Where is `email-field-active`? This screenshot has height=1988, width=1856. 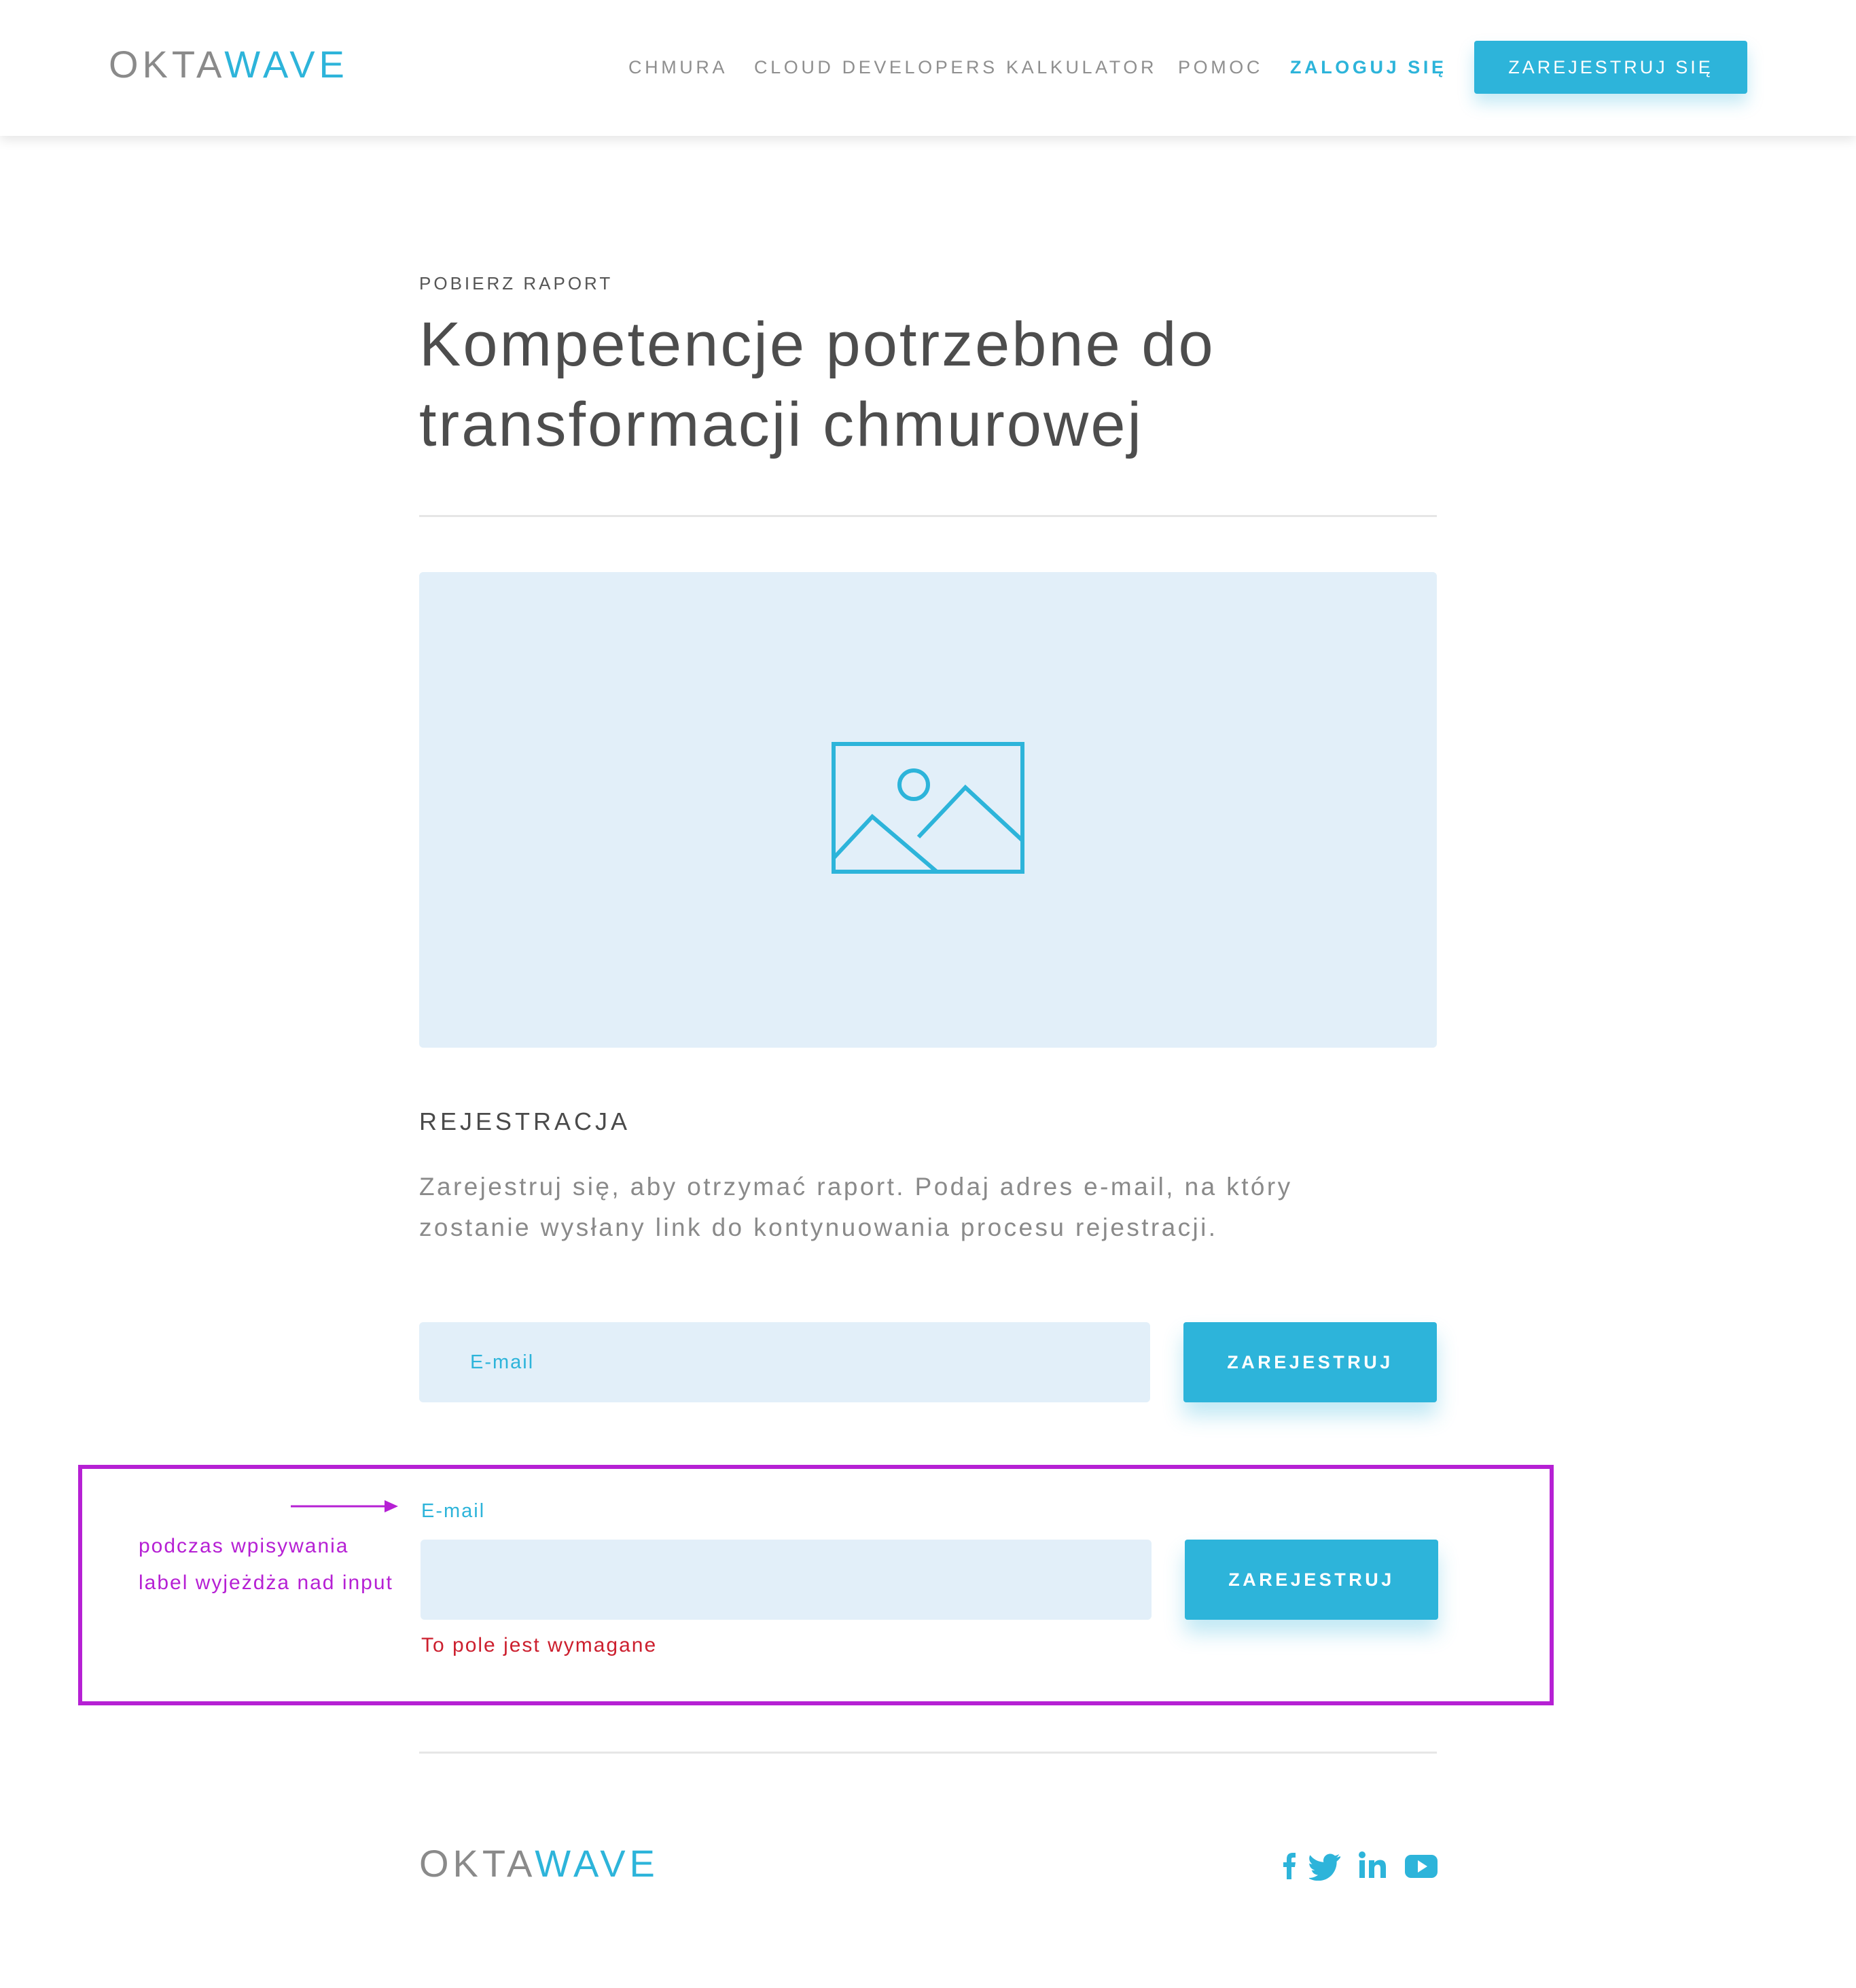 email-field-active is located at coordinates (787, 1580).